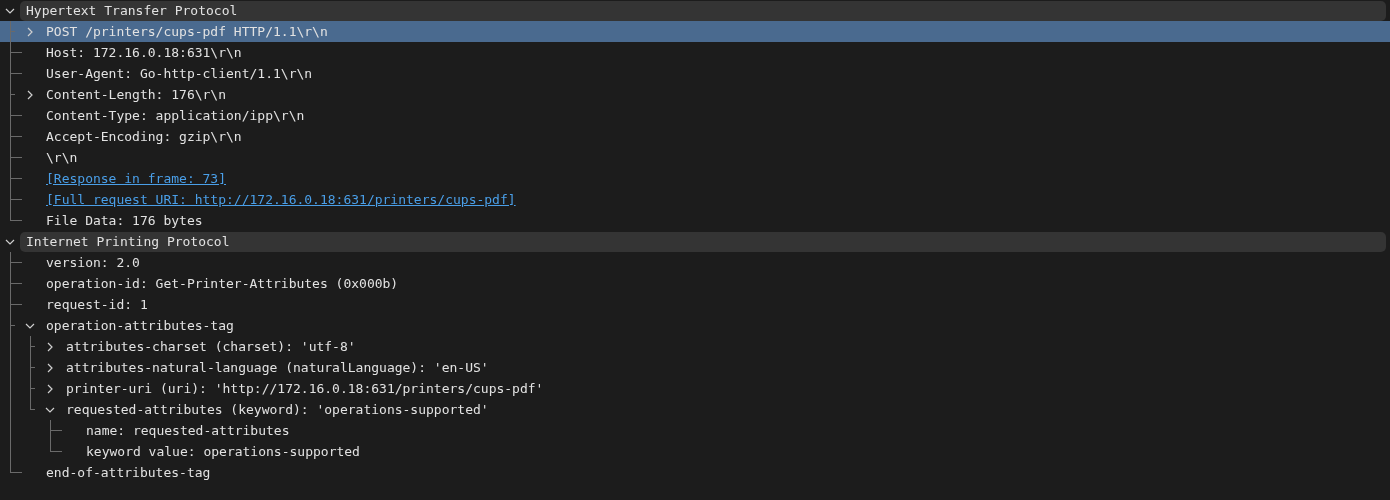 Image resolution: width=1390 pixels, height=500 pixels. Describe the element at coordinates (277, 367) in the screenshot. I see `tree-item-label: attributes-natural-language (naturalLanguage): 'en-US'` at that location.